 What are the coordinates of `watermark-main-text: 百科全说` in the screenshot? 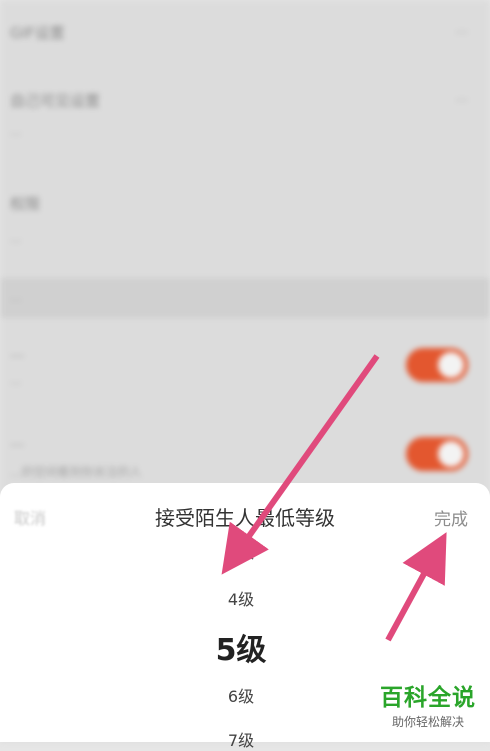 It's located at (428, 698).